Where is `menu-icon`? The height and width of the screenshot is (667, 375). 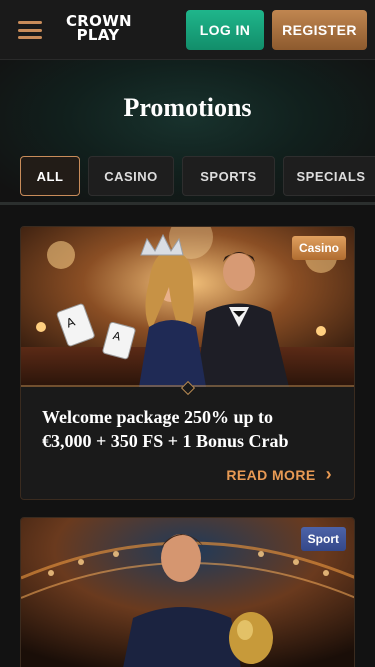
menu-icon is located at coordinates (30, 30).